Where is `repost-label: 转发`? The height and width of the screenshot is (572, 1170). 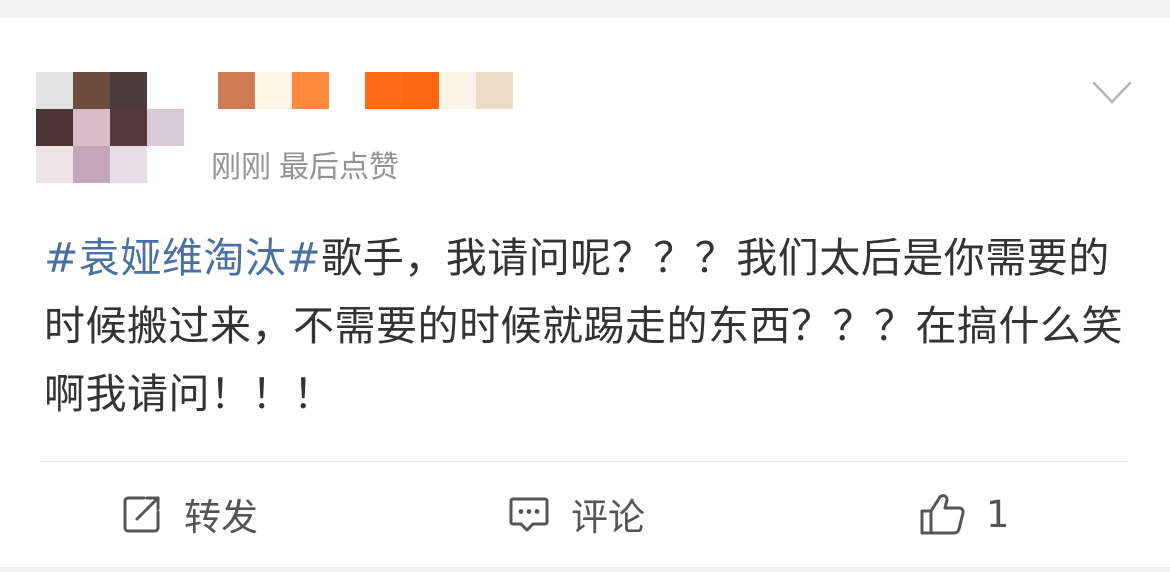
repost-label: 转发 is located at coordinates (221, 517).